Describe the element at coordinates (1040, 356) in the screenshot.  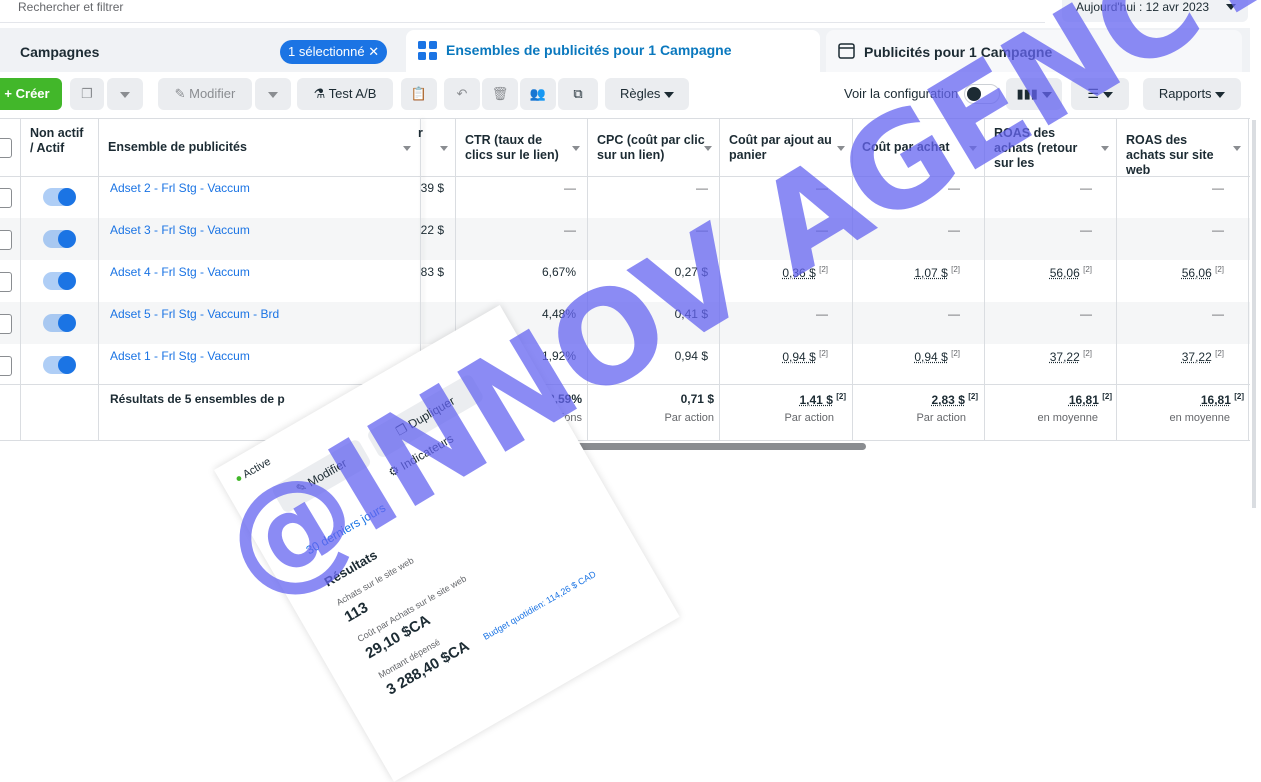
I see `cell-roas: 37,22 [2]` at that location.